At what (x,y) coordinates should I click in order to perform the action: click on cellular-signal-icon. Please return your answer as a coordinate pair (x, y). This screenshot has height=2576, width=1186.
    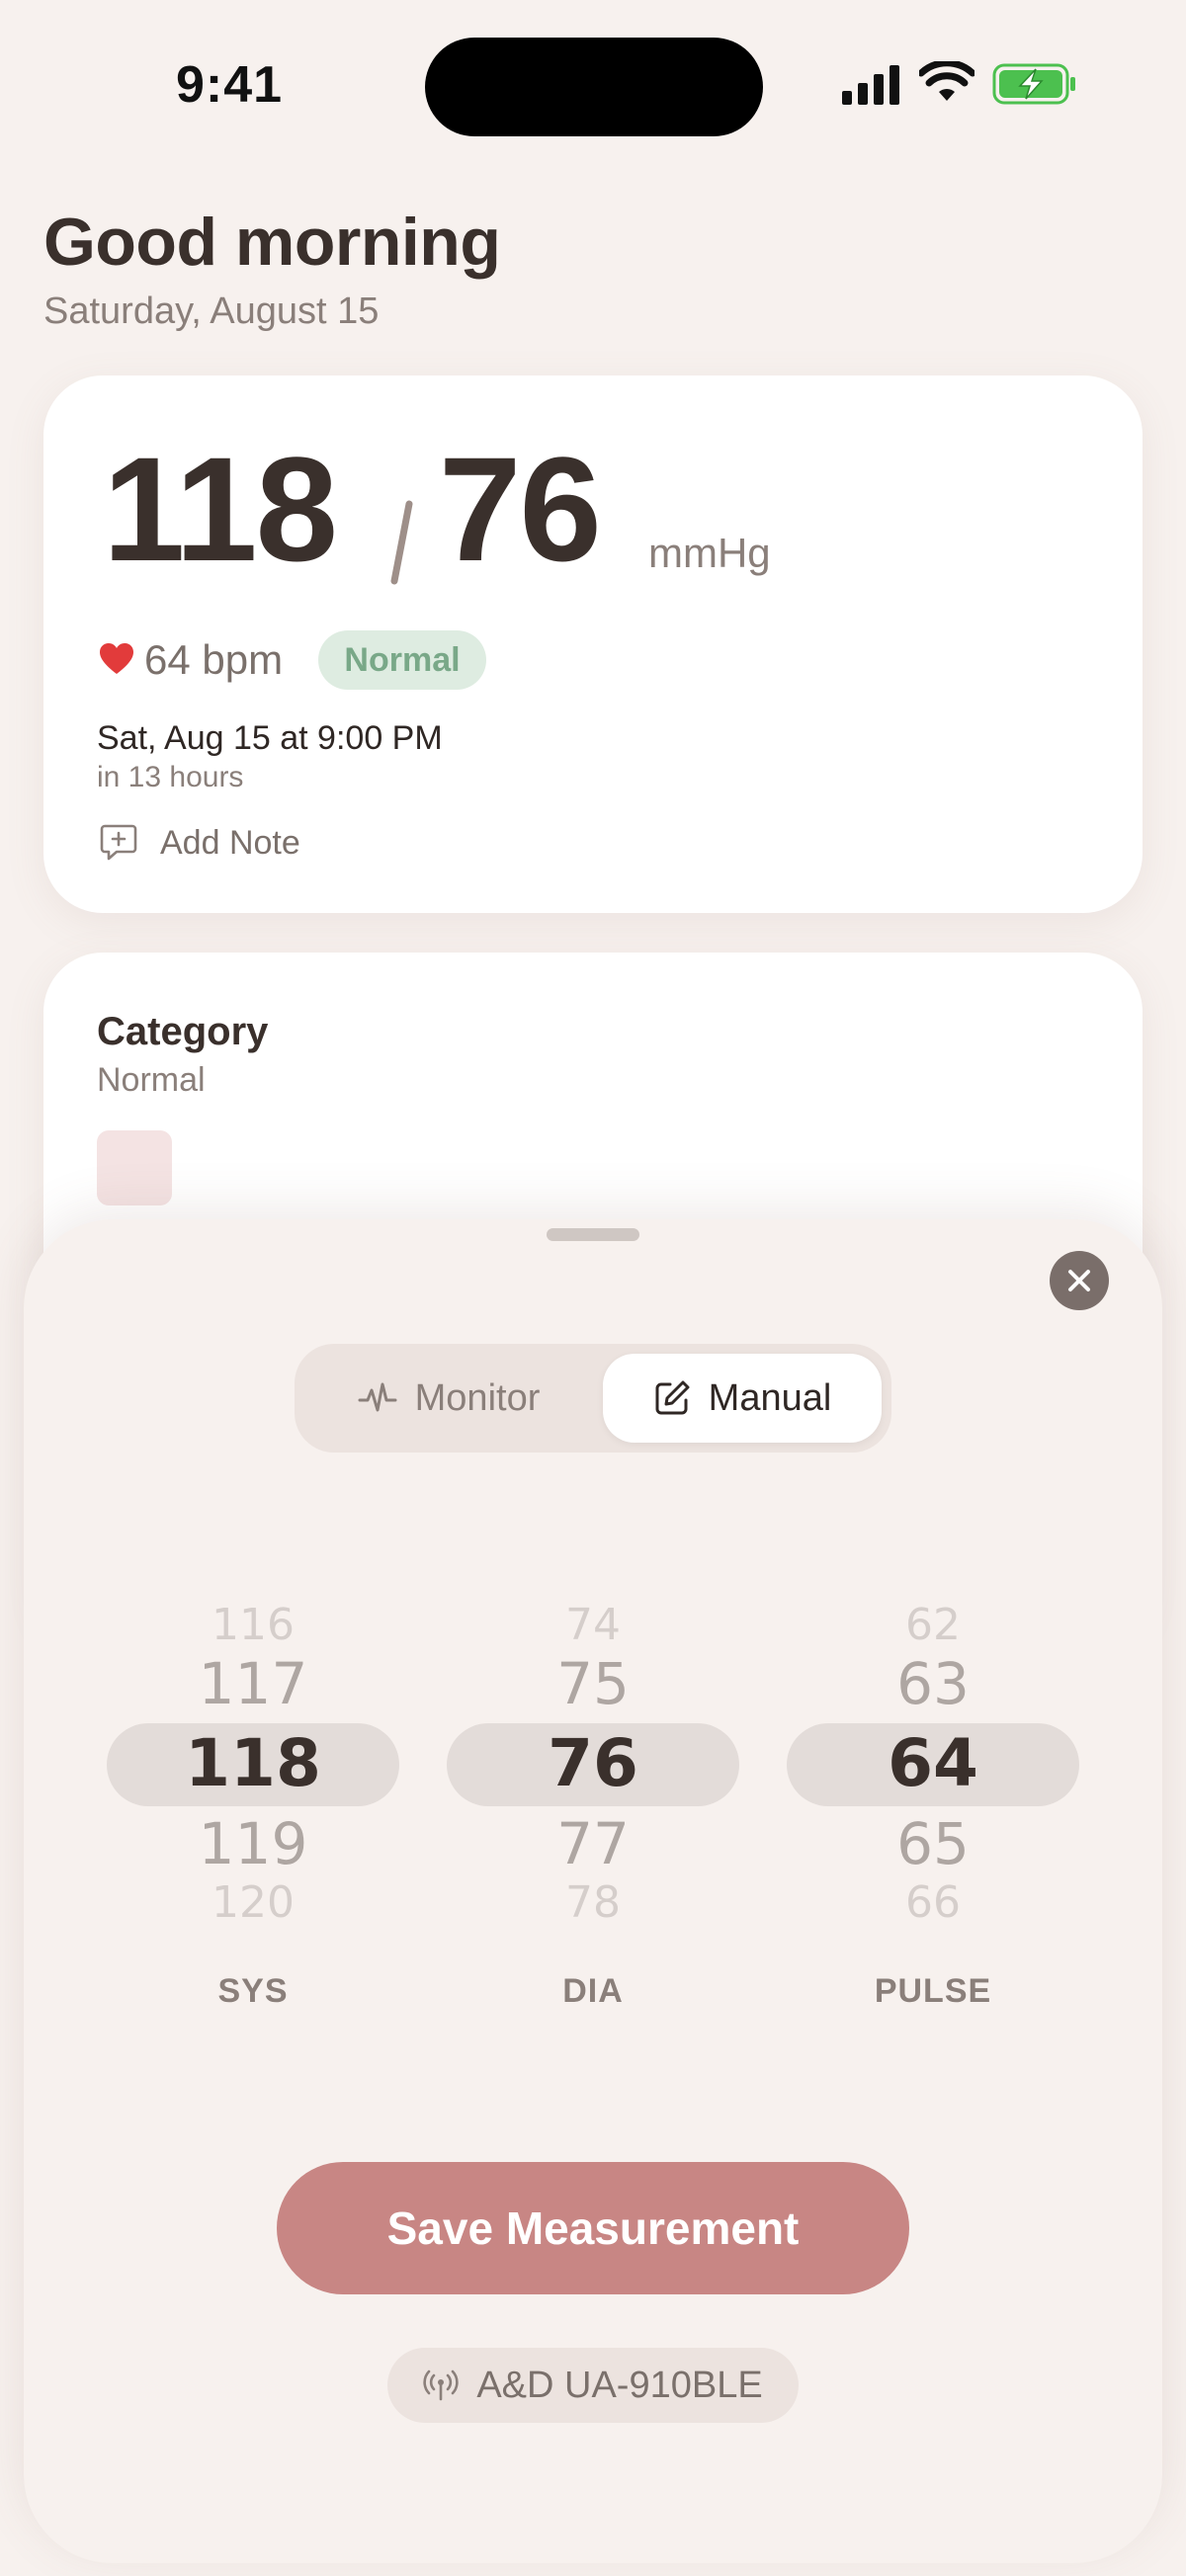
    Looking at the image, I should click on (870, 85).